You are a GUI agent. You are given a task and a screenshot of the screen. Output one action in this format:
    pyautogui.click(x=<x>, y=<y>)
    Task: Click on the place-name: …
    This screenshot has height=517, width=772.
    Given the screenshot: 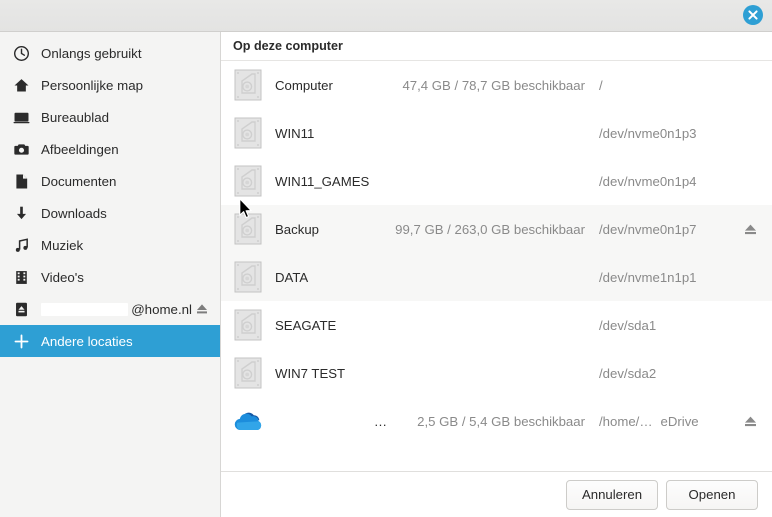 What is the action you would take?
    pyautogui.click(x=380, y=421)
    